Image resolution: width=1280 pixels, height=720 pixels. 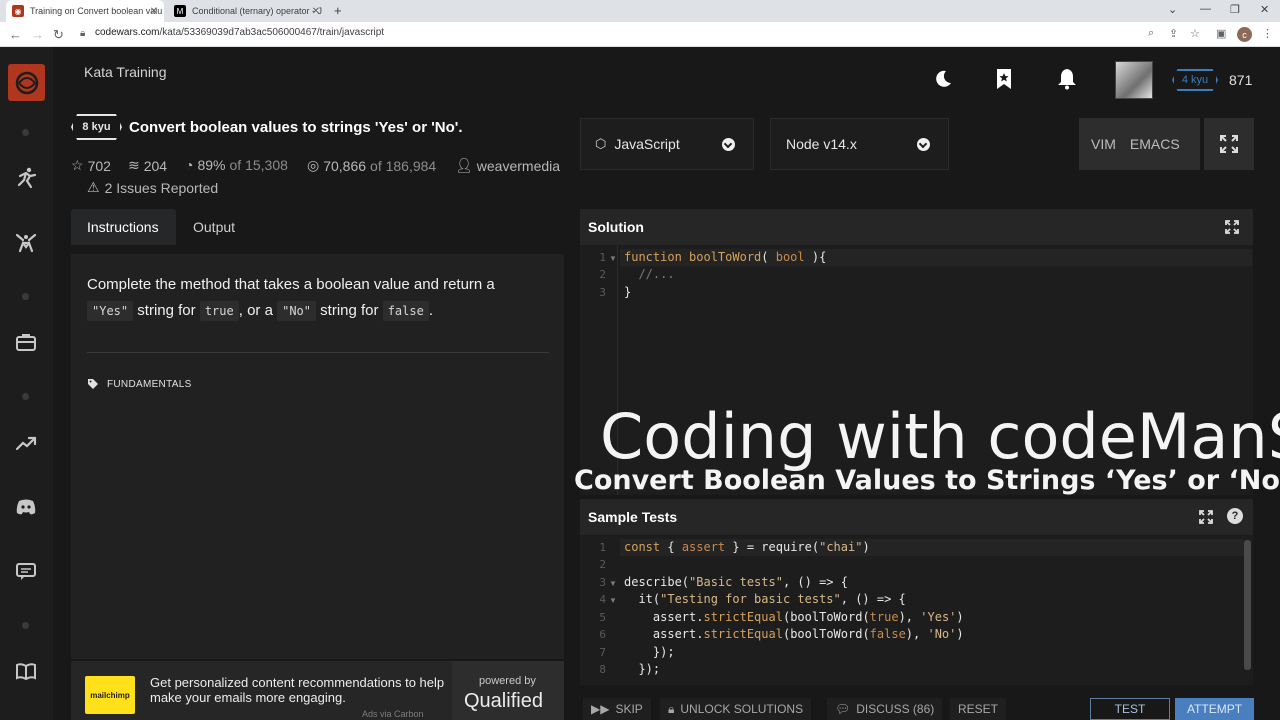 I want to click on forward-icon: →, so click(x=37, y=34).